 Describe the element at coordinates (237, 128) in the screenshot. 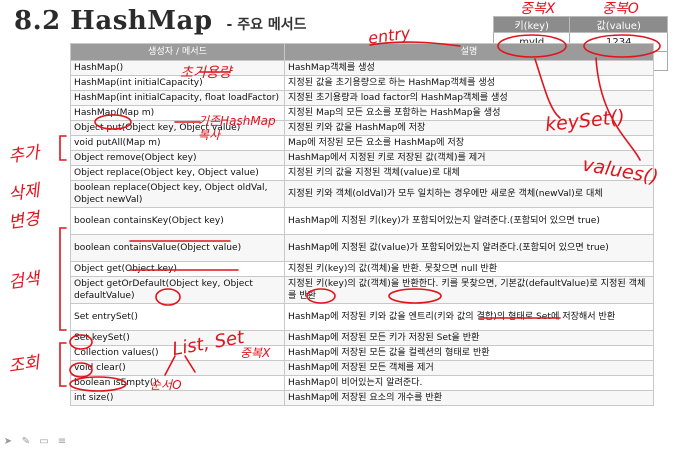

I see `note-copy-constructor: 기존HashMap 복사` at that location.